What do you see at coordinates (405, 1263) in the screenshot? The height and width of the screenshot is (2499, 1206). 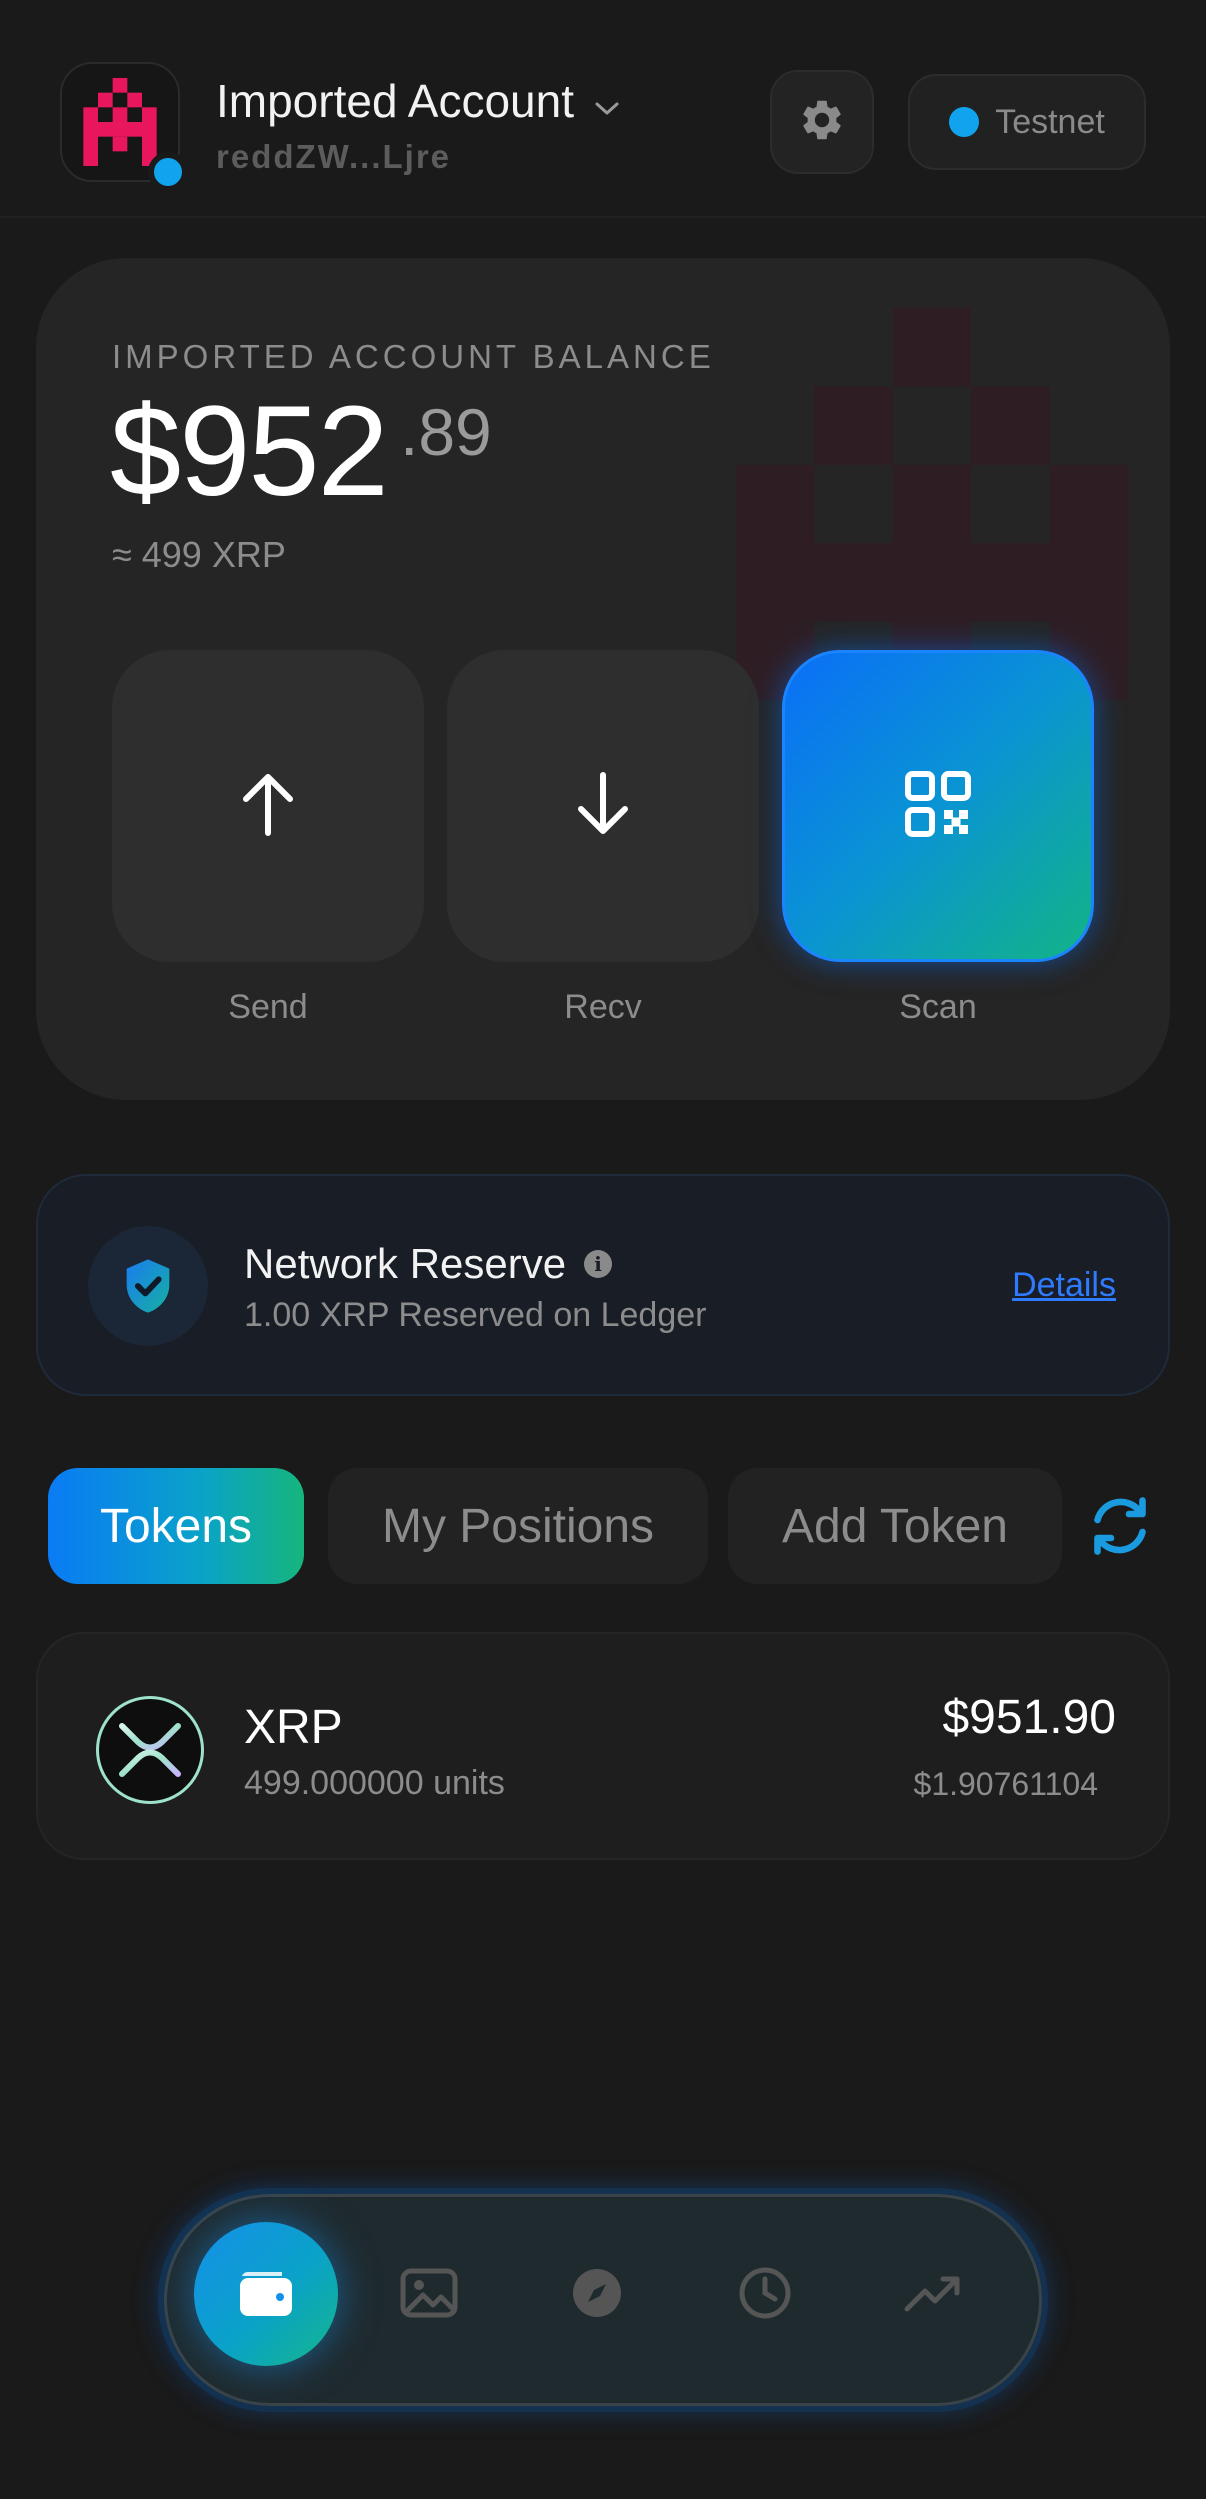 I see `reserve-title-text: Network Reserve` at bounding box center [405, 1263].